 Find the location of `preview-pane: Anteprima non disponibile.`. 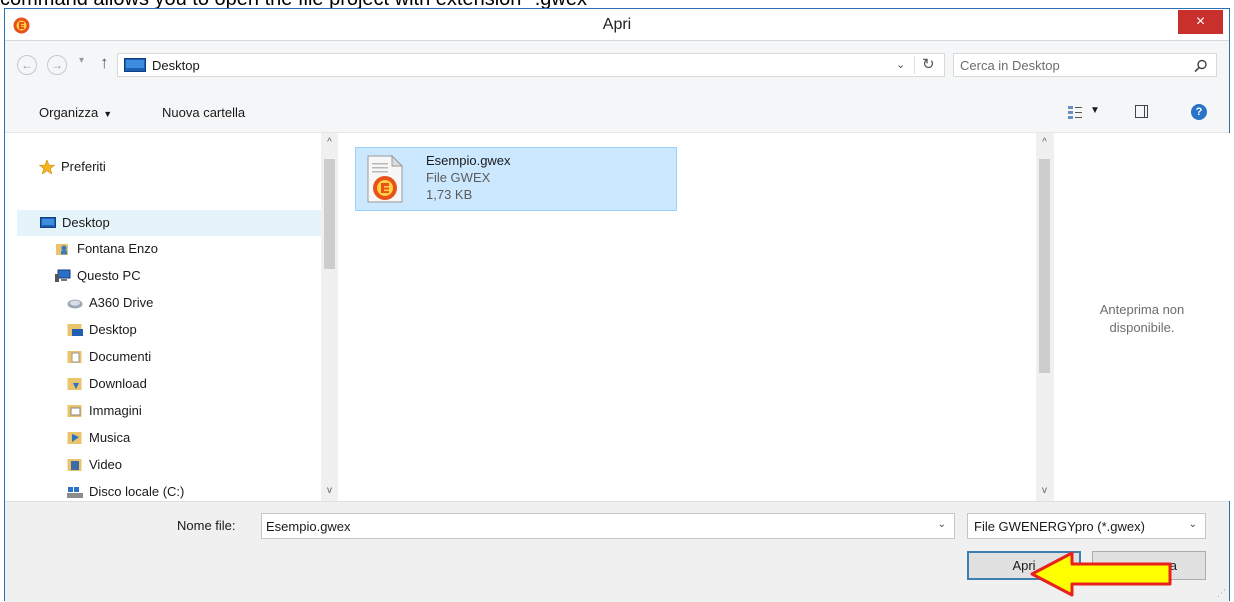

preview-pane: Anteprima non disponibile. is located at coordinates (1141, 317).